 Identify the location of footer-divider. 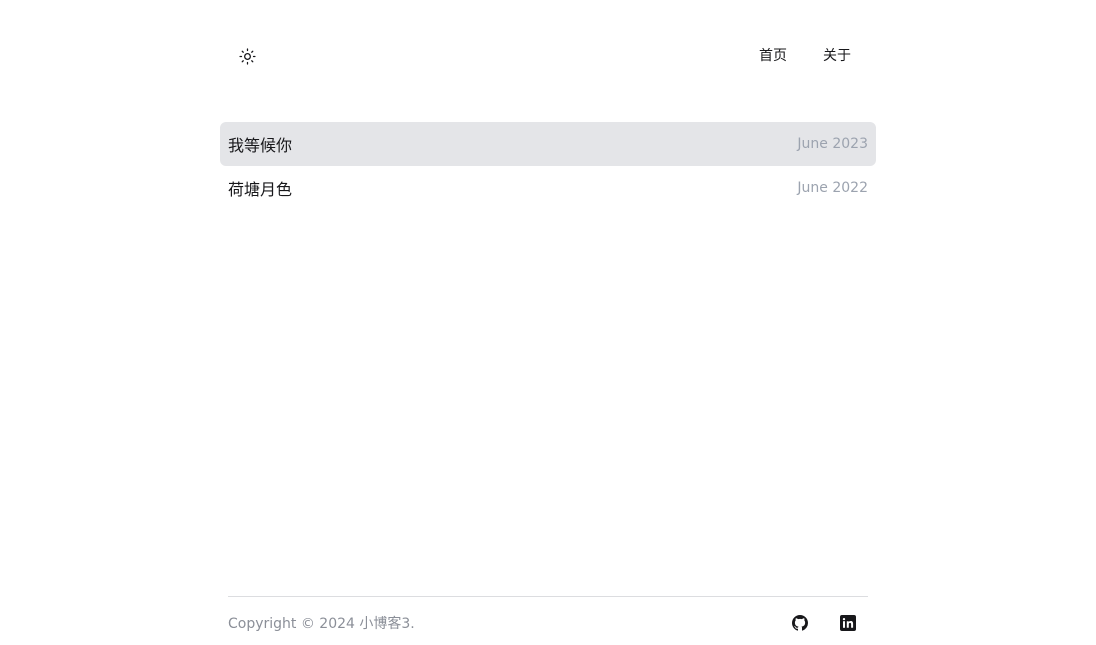
(548, 596).